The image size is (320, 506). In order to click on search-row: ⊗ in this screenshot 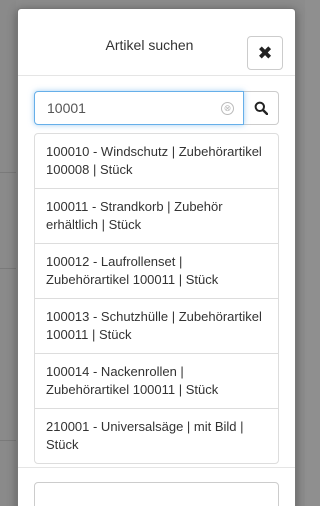, I will do `click(156, 108)`.